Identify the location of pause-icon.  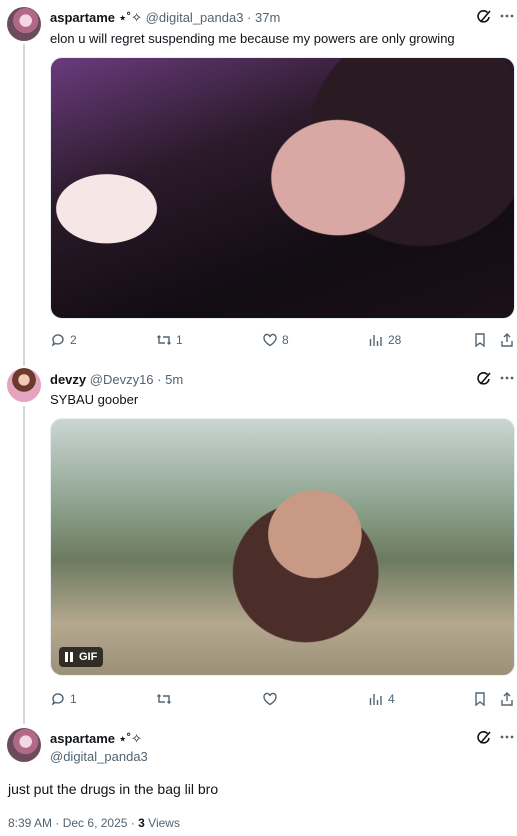
(69, 657).